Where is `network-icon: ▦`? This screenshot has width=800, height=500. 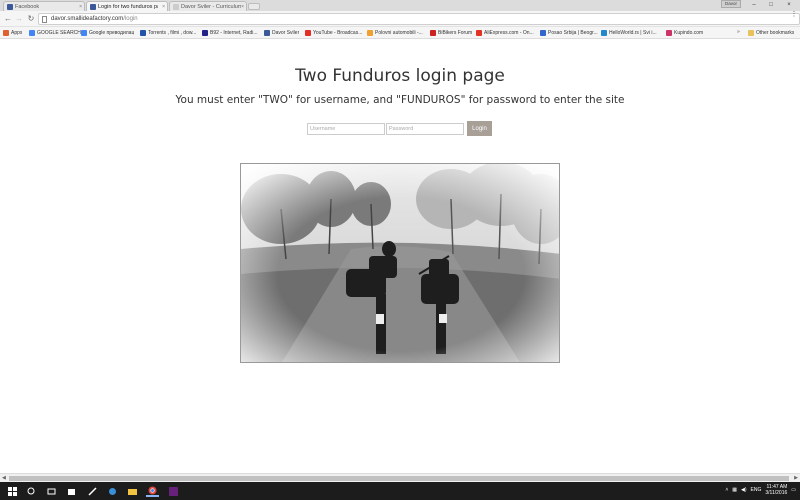
network-icon: ▦ is located at coordinates (734, 490).